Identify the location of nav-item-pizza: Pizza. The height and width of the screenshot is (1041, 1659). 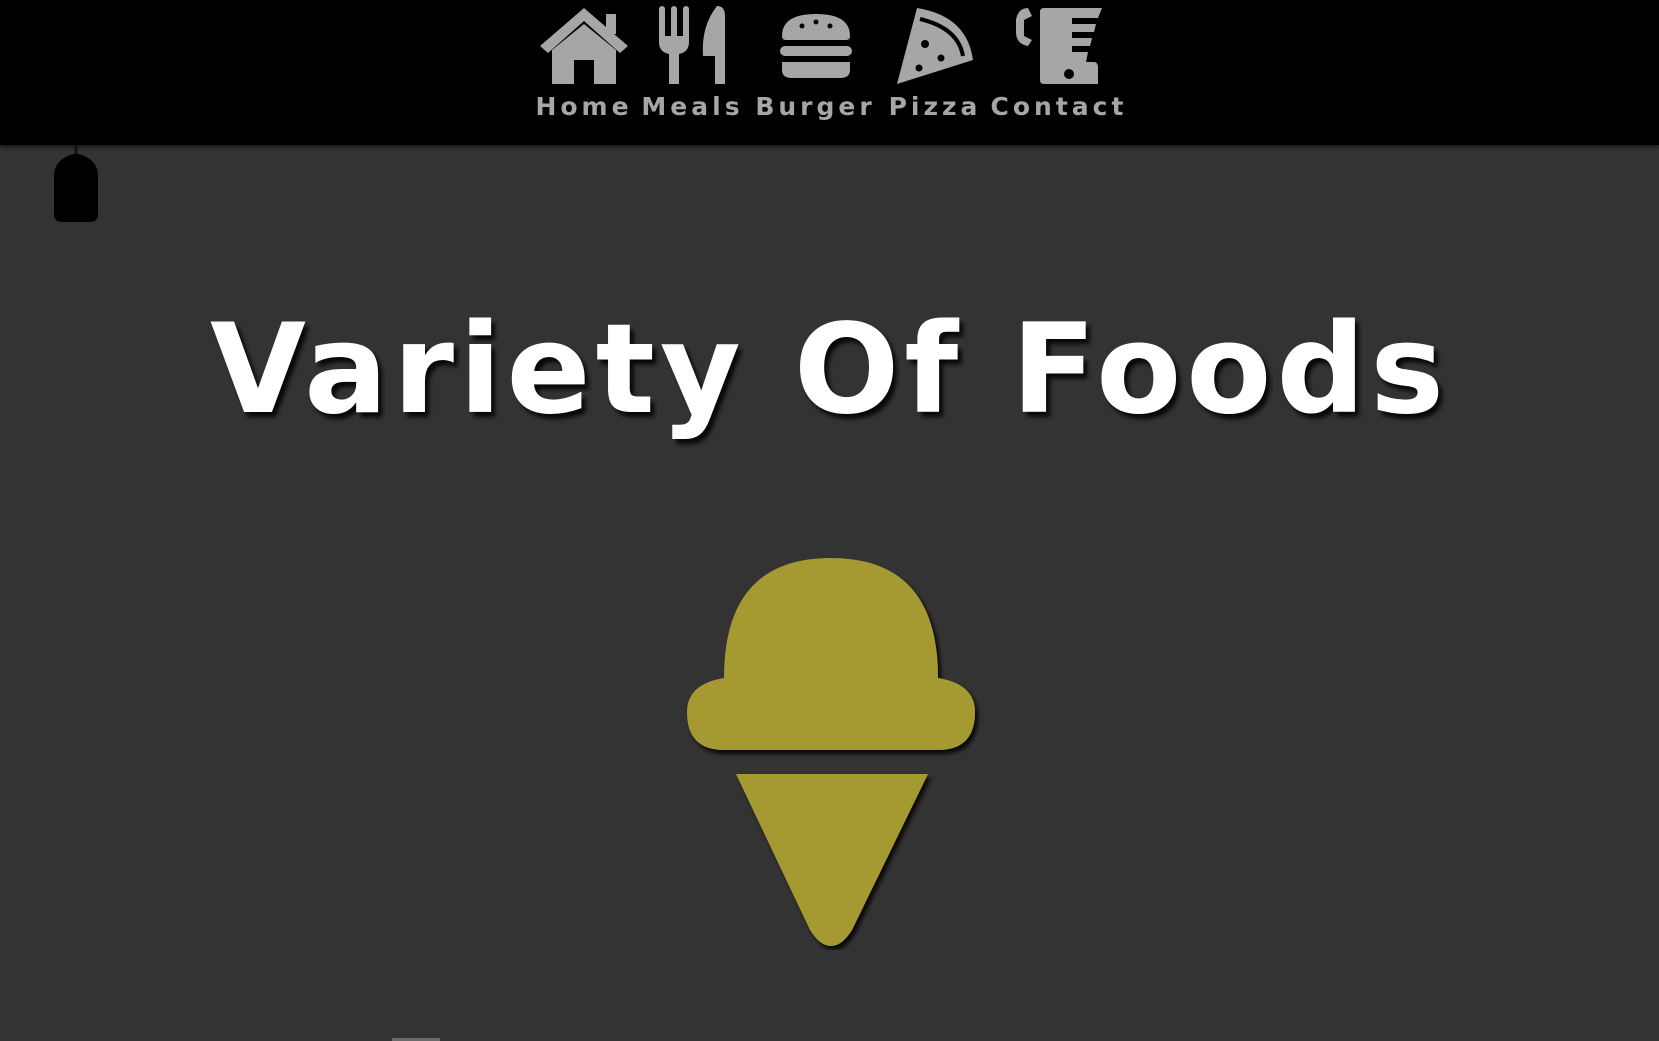
(935, 65).